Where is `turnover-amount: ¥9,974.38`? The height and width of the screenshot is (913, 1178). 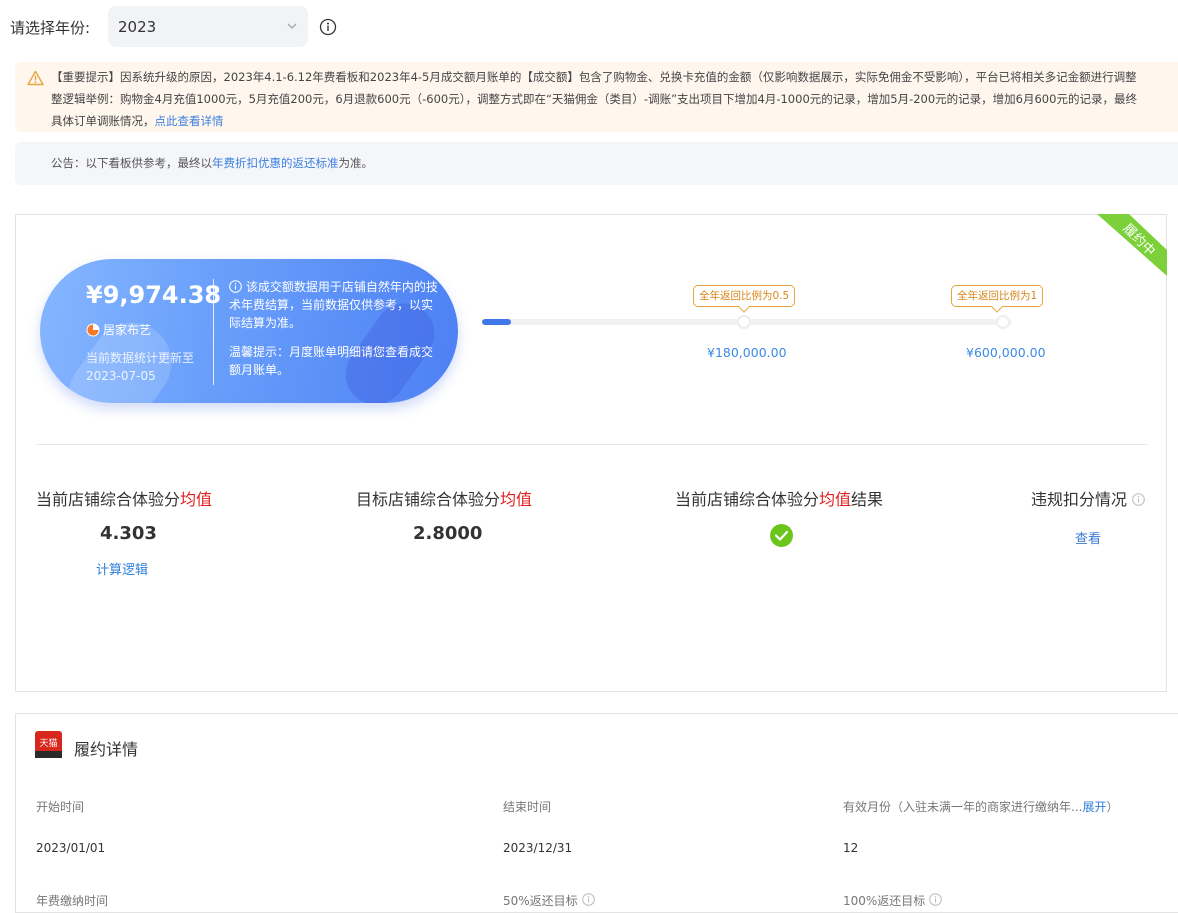 turnover-amount: ¥9,974.38 is located at coordinates (154, 295).